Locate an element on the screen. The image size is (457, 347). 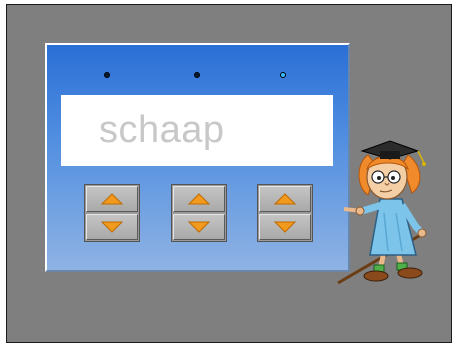
stepper-2-down-button is located at coordinates (199, 227).